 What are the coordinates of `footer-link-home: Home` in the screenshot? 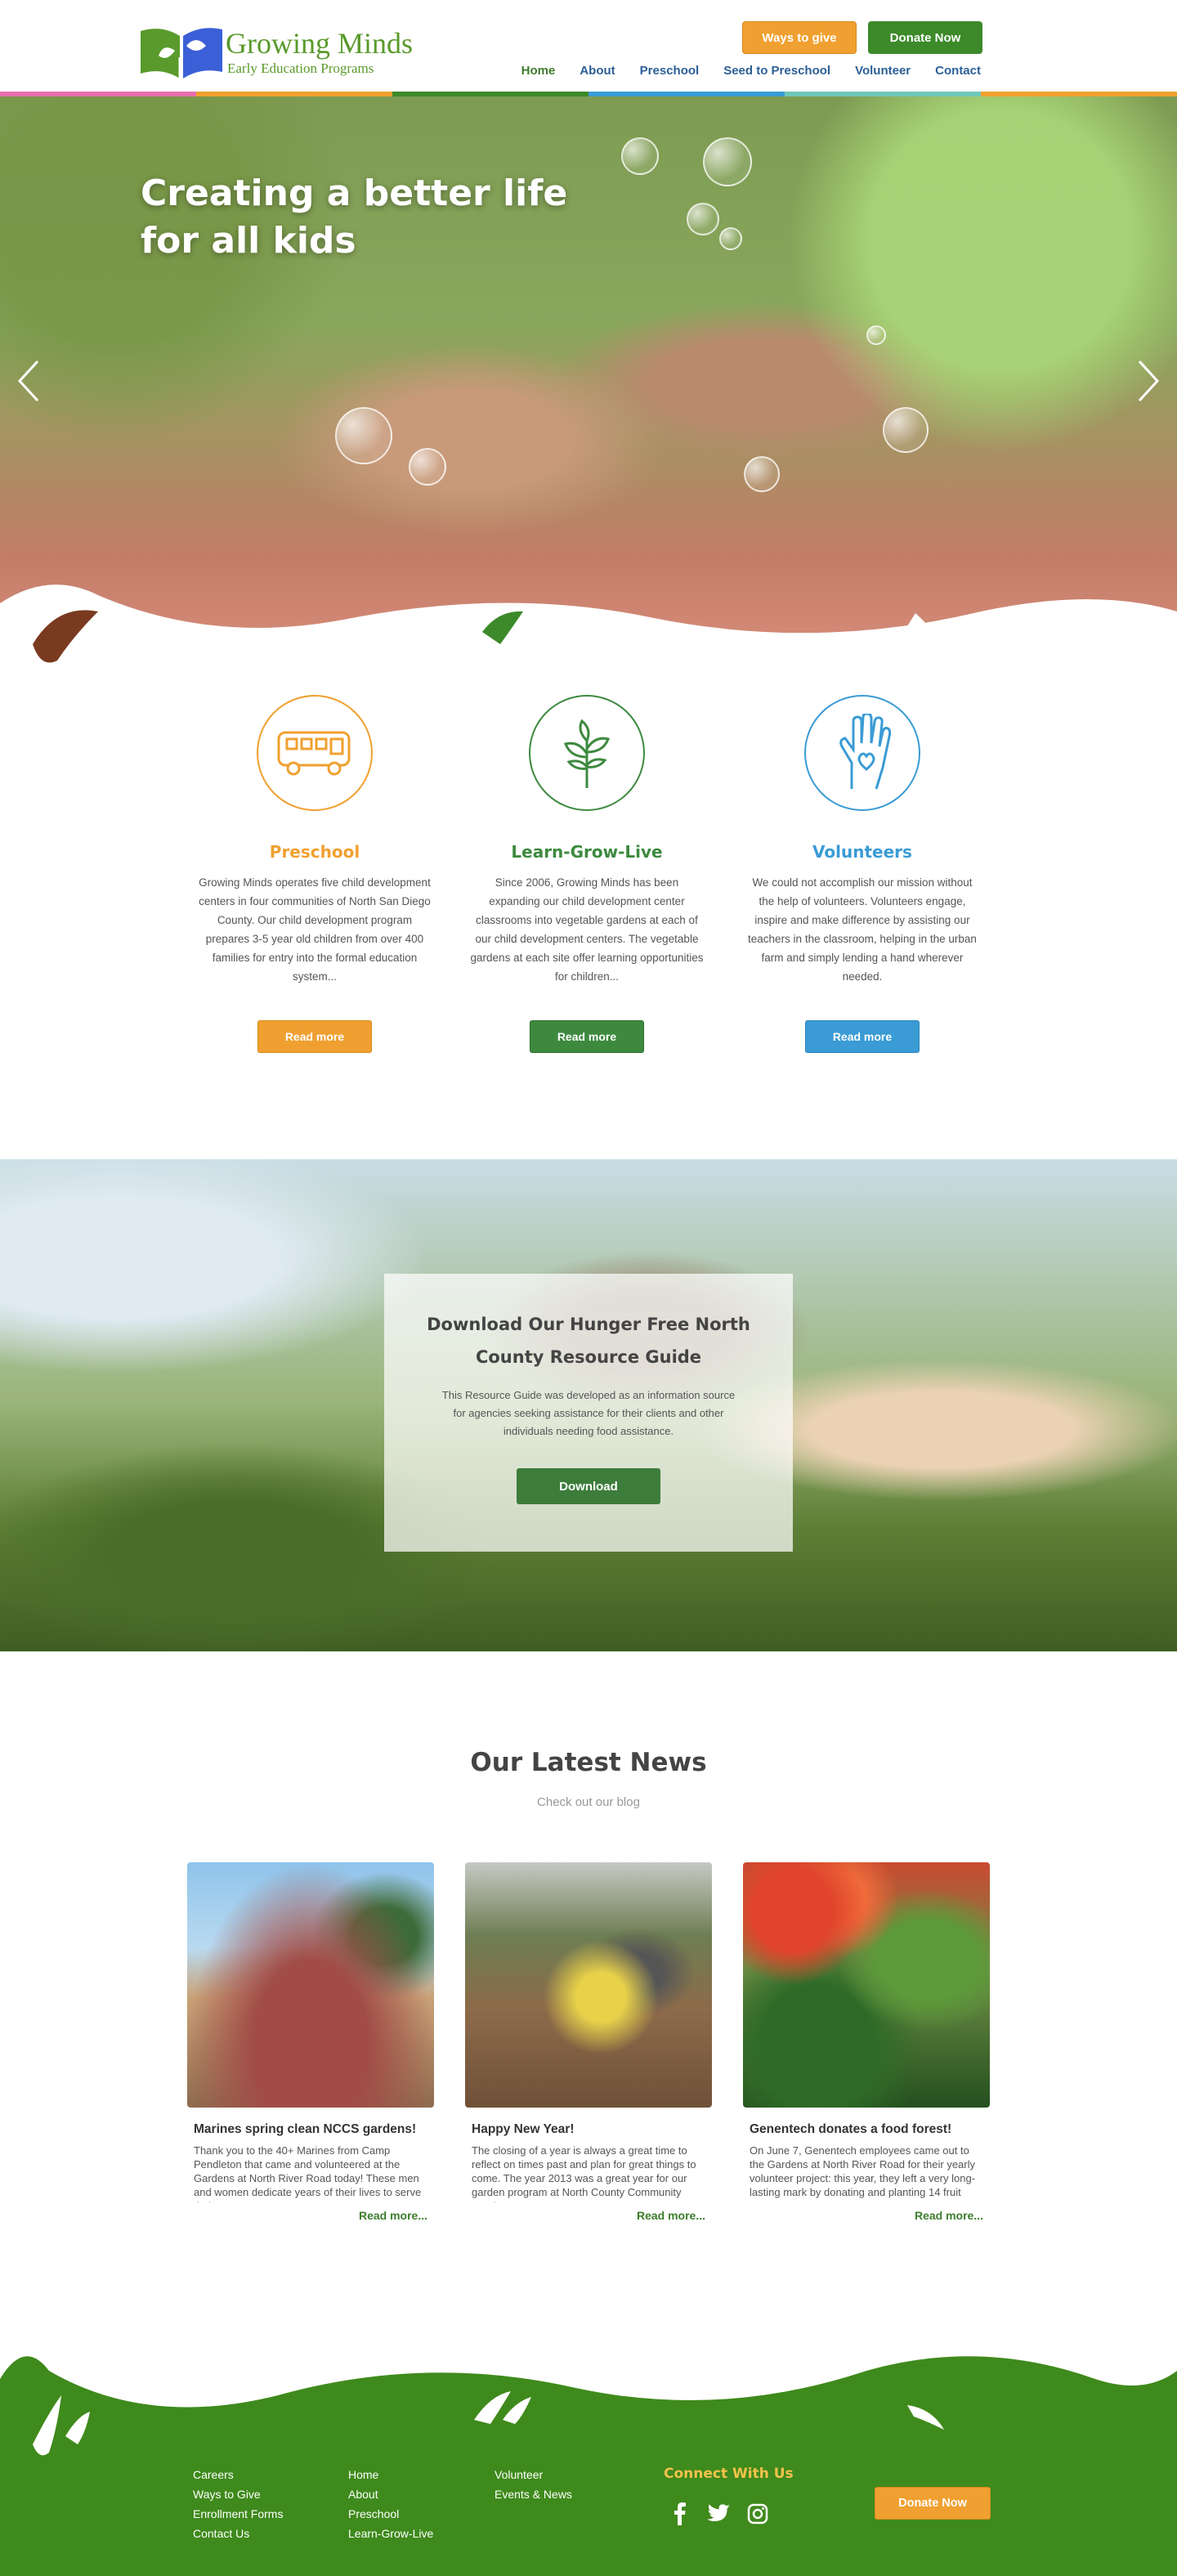 It's located at (390, 2475).